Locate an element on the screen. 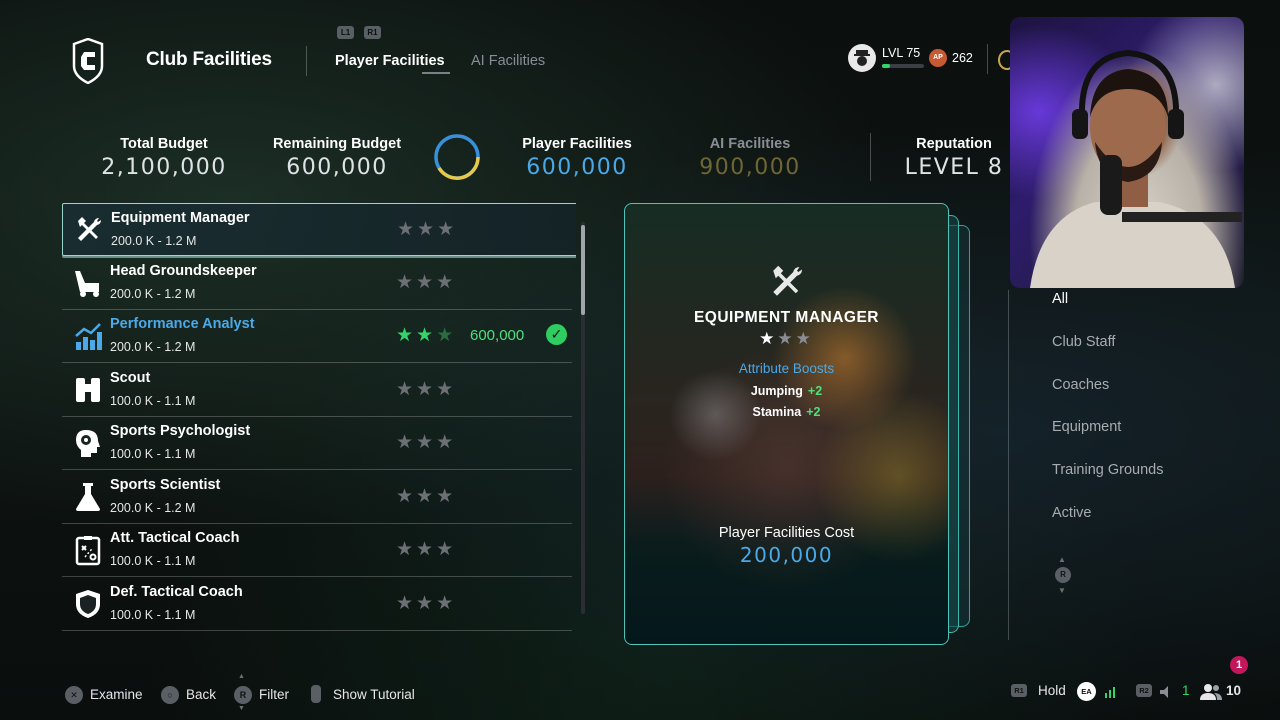  xp-progress-fill is located at coordinates (886, 66).